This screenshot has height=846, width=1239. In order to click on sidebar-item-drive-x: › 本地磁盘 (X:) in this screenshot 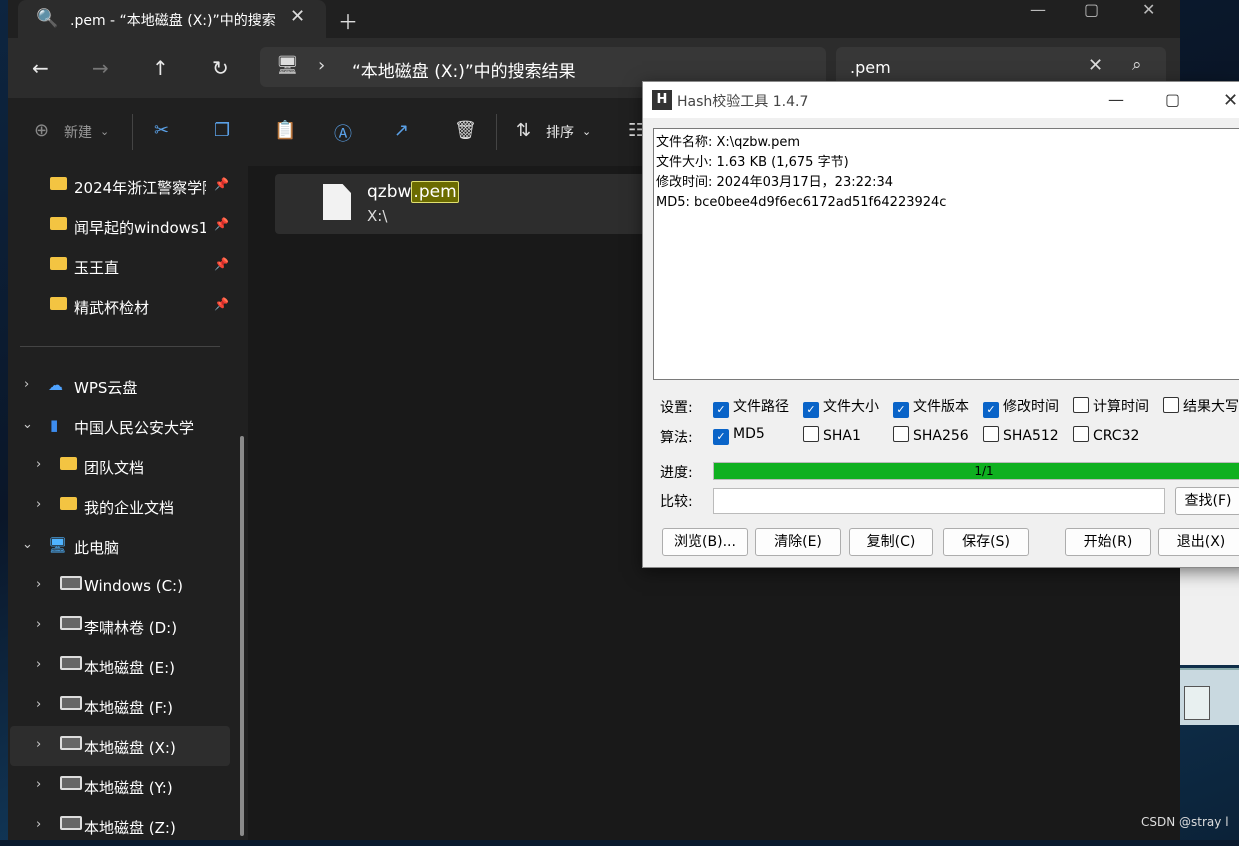, I will do `click(120, 746)`.